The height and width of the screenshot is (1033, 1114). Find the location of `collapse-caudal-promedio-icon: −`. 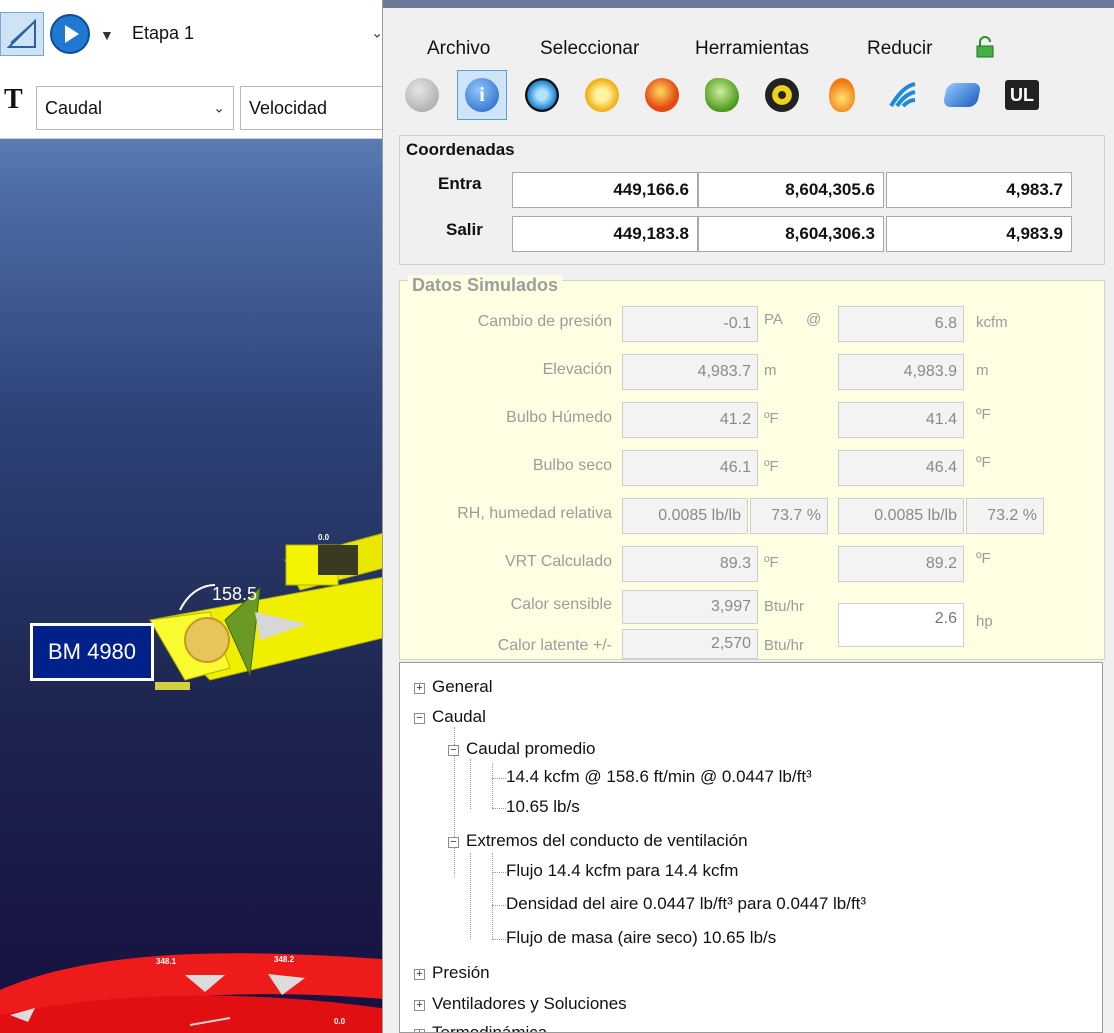

collapse-caudal-promedio-icon: − is located at coordinates (453, 750).